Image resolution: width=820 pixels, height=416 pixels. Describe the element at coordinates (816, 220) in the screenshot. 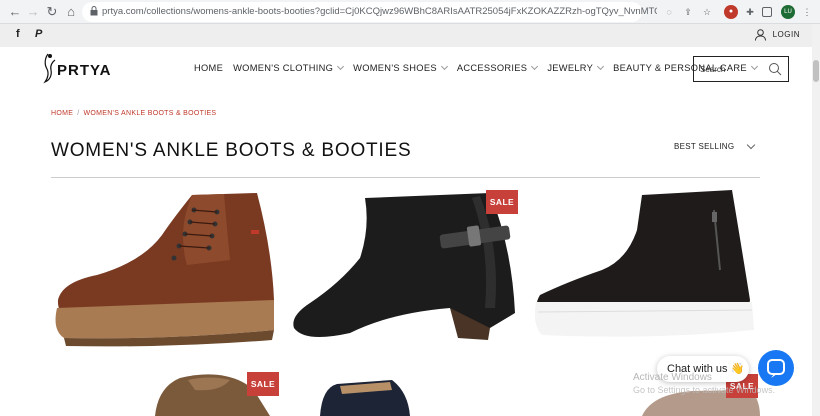

I see `scrollbar` at that location.